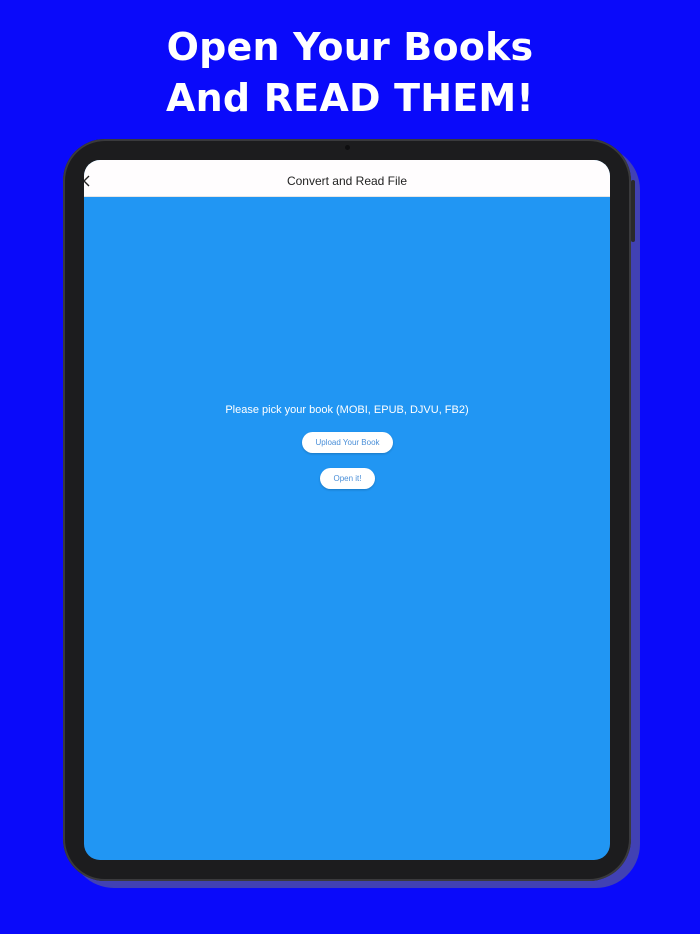 This screenshot has width=700, height=934. Describe the element at coordinates (86, 181) in the screenshot. I see `chevron-left-icon` at that location.